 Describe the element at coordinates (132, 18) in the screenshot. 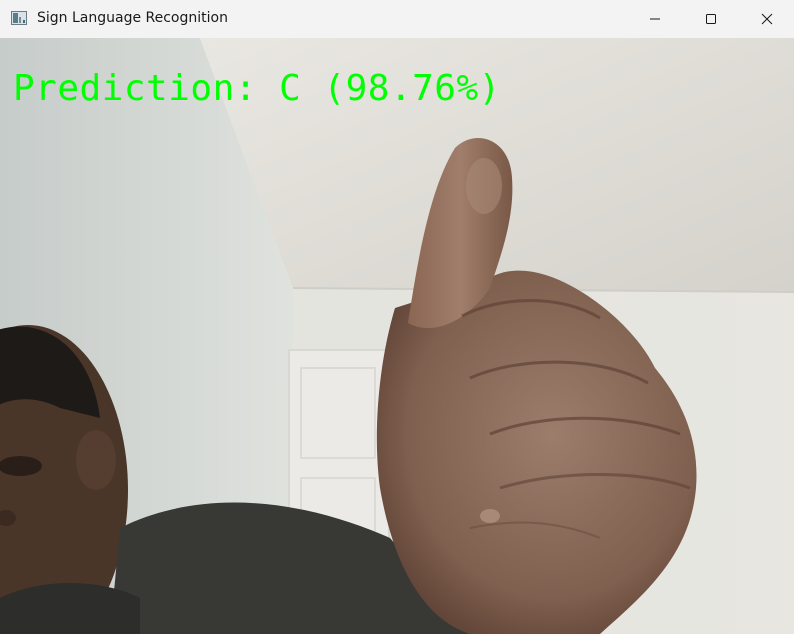

I see `window-title: Sign Language Recognition` at that location.